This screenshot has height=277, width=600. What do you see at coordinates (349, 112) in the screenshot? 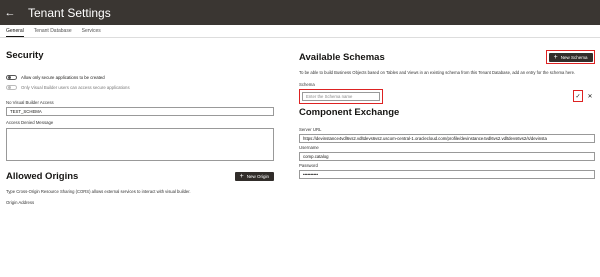
I see `component-exchange-heading: Component Exchange` at bounding box center [349, 112].